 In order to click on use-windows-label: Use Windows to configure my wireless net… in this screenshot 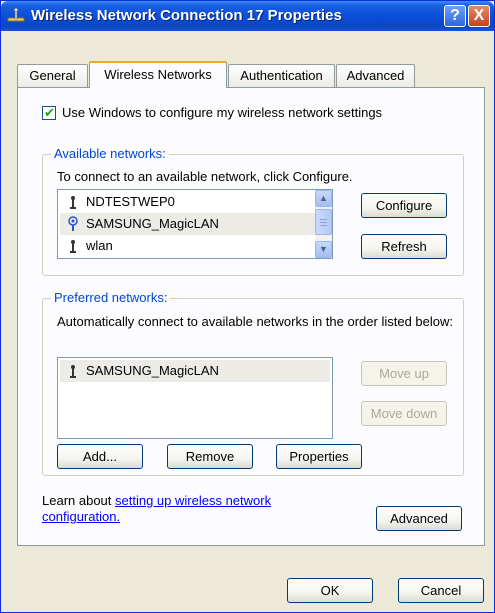, I will do `click(222, 112)`.